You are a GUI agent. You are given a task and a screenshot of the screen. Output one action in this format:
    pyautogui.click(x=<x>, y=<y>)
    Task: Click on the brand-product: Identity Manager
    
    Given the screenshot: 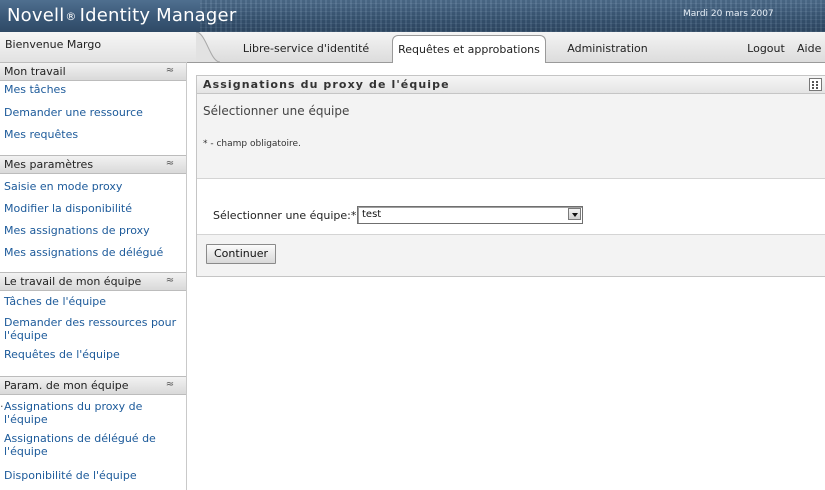 What is the action you would take?
    pyautogui.click(x=158, y=15)
    